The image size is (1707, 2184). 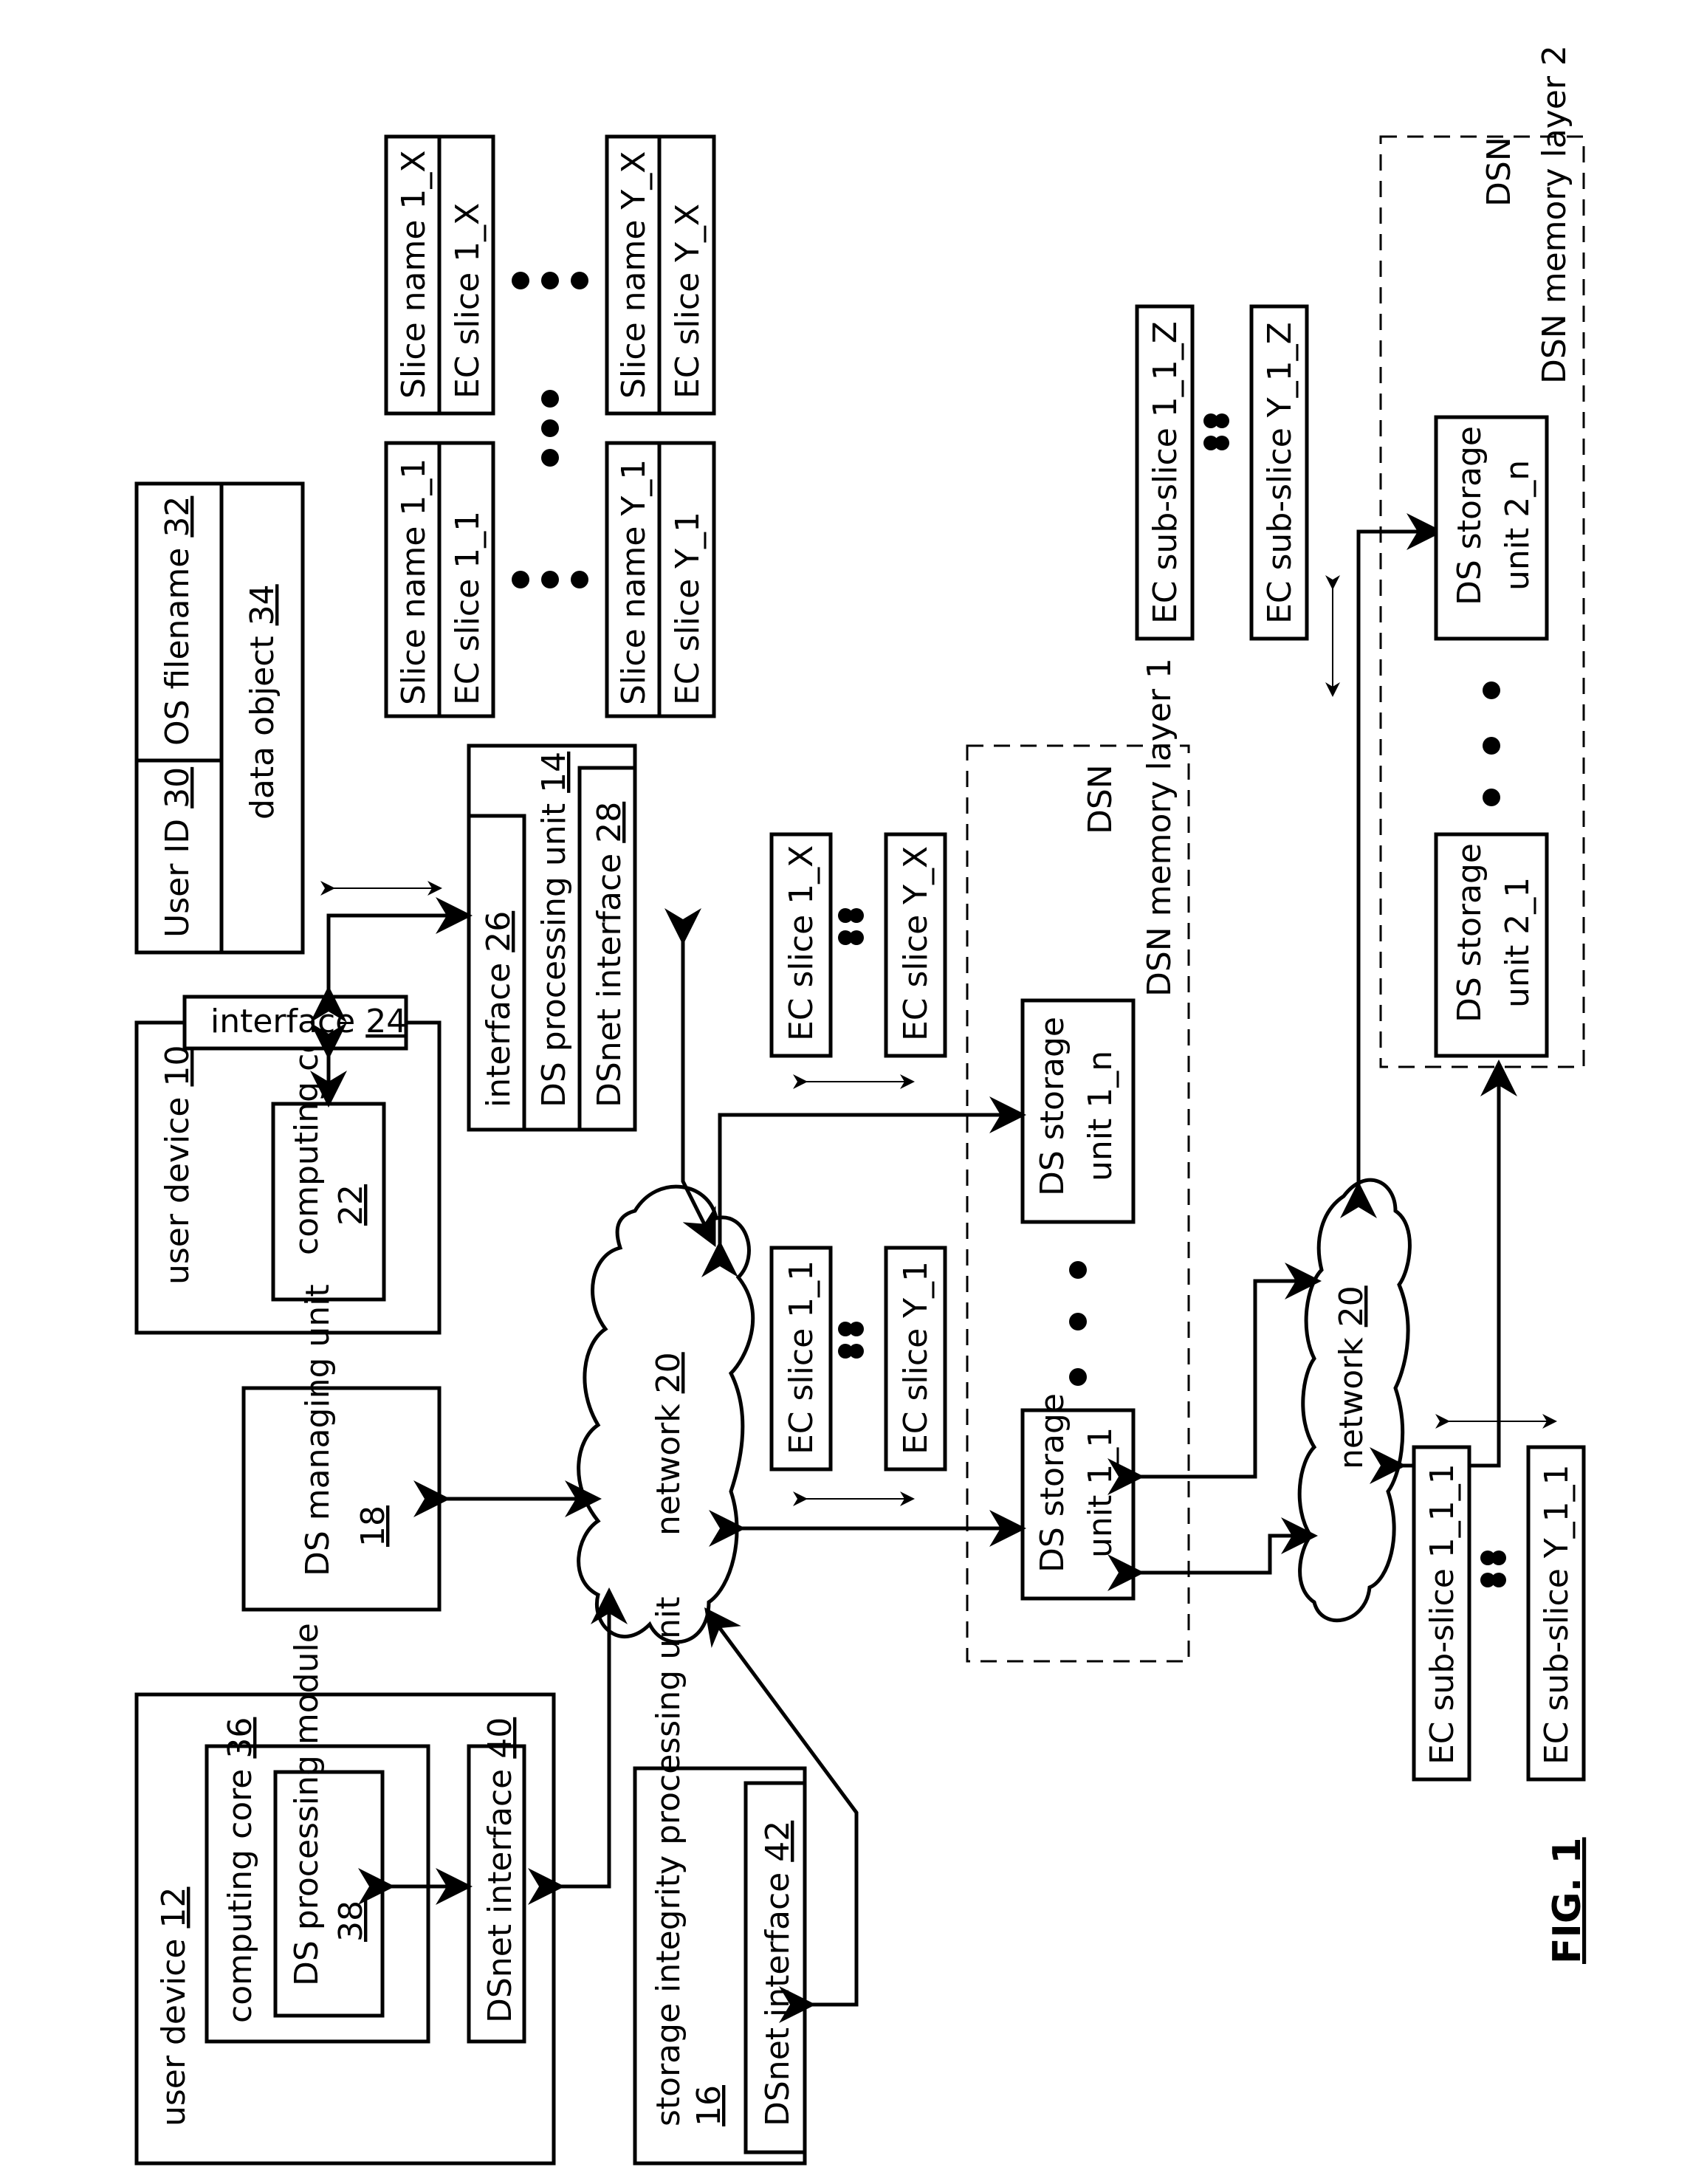 I want to click on computing-core-36-label: computing core 36, so click(x=240, y=1870).